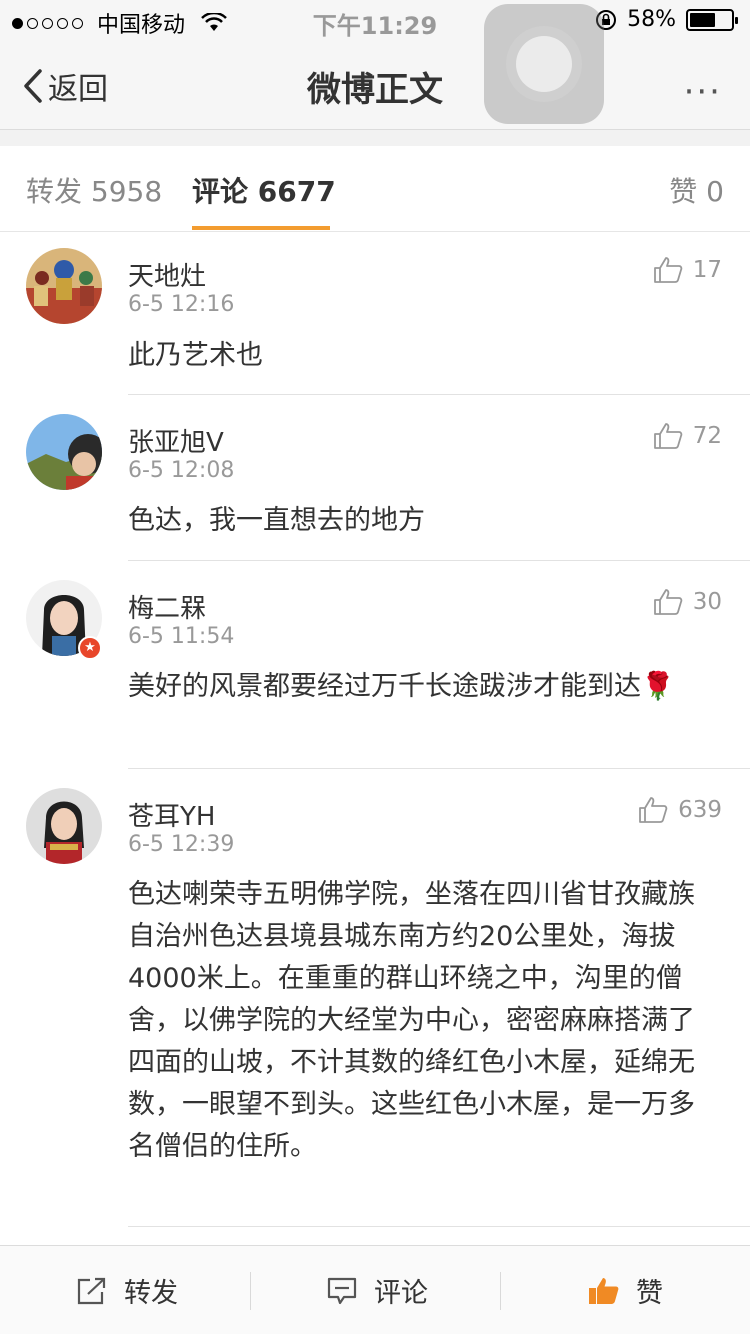 The width and height of the screenshot is (750, 1334). What do you see at coordinates (264, 190) in the screenshot?
I see `tab-comment: 评论 6677` at bounding box center [264, 190].